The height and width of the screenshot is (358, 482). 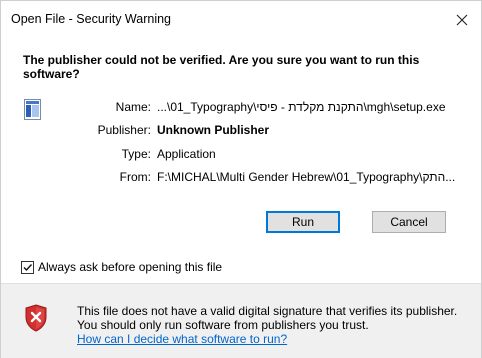 What do you see at coordinates (124, 130) in the screenshot?
I see `publisher-label: Publisher:` at bounding box center [124, 130].